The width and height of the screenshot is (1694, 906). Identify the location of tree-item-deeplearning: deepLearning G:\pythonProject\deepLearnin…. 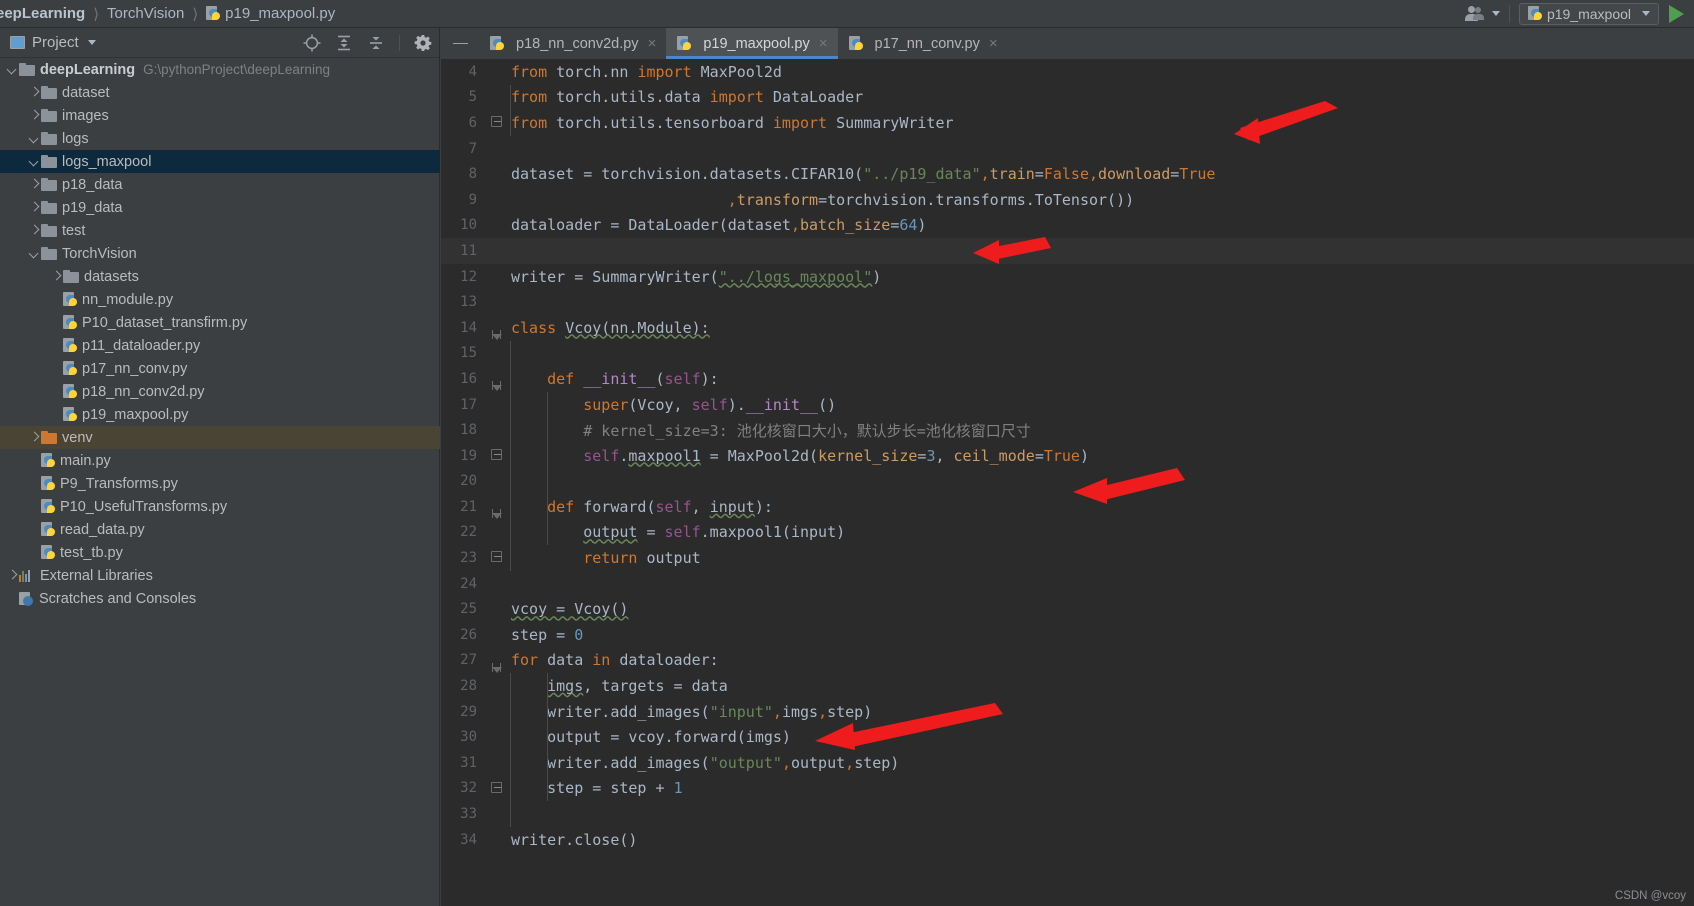
(220, 69).